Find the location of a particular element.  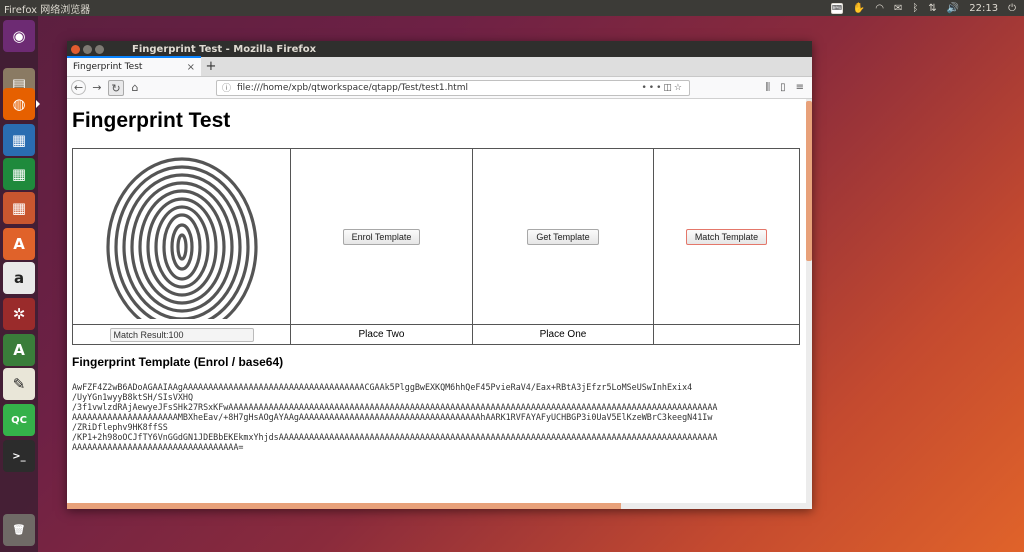

page-title: Fingerprint Test is located at coordinates (151, 120).